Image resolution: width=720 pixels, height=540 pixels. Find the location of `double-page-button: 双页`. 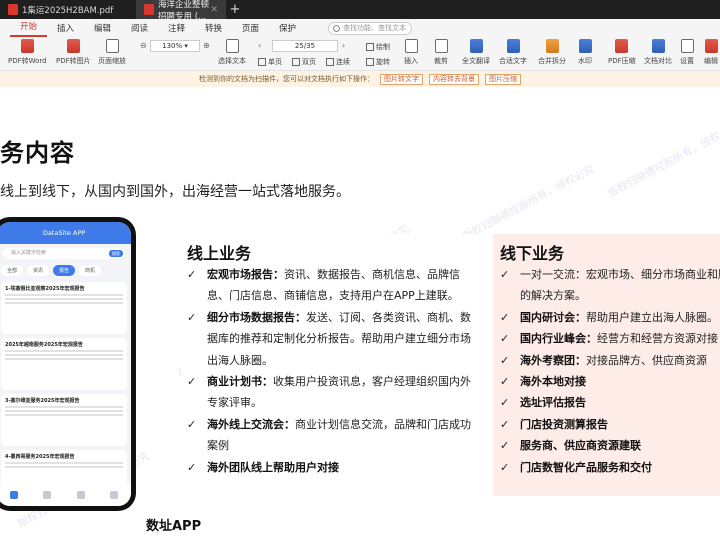

double-page-button: 双页 is located at coordinates (304, 62).